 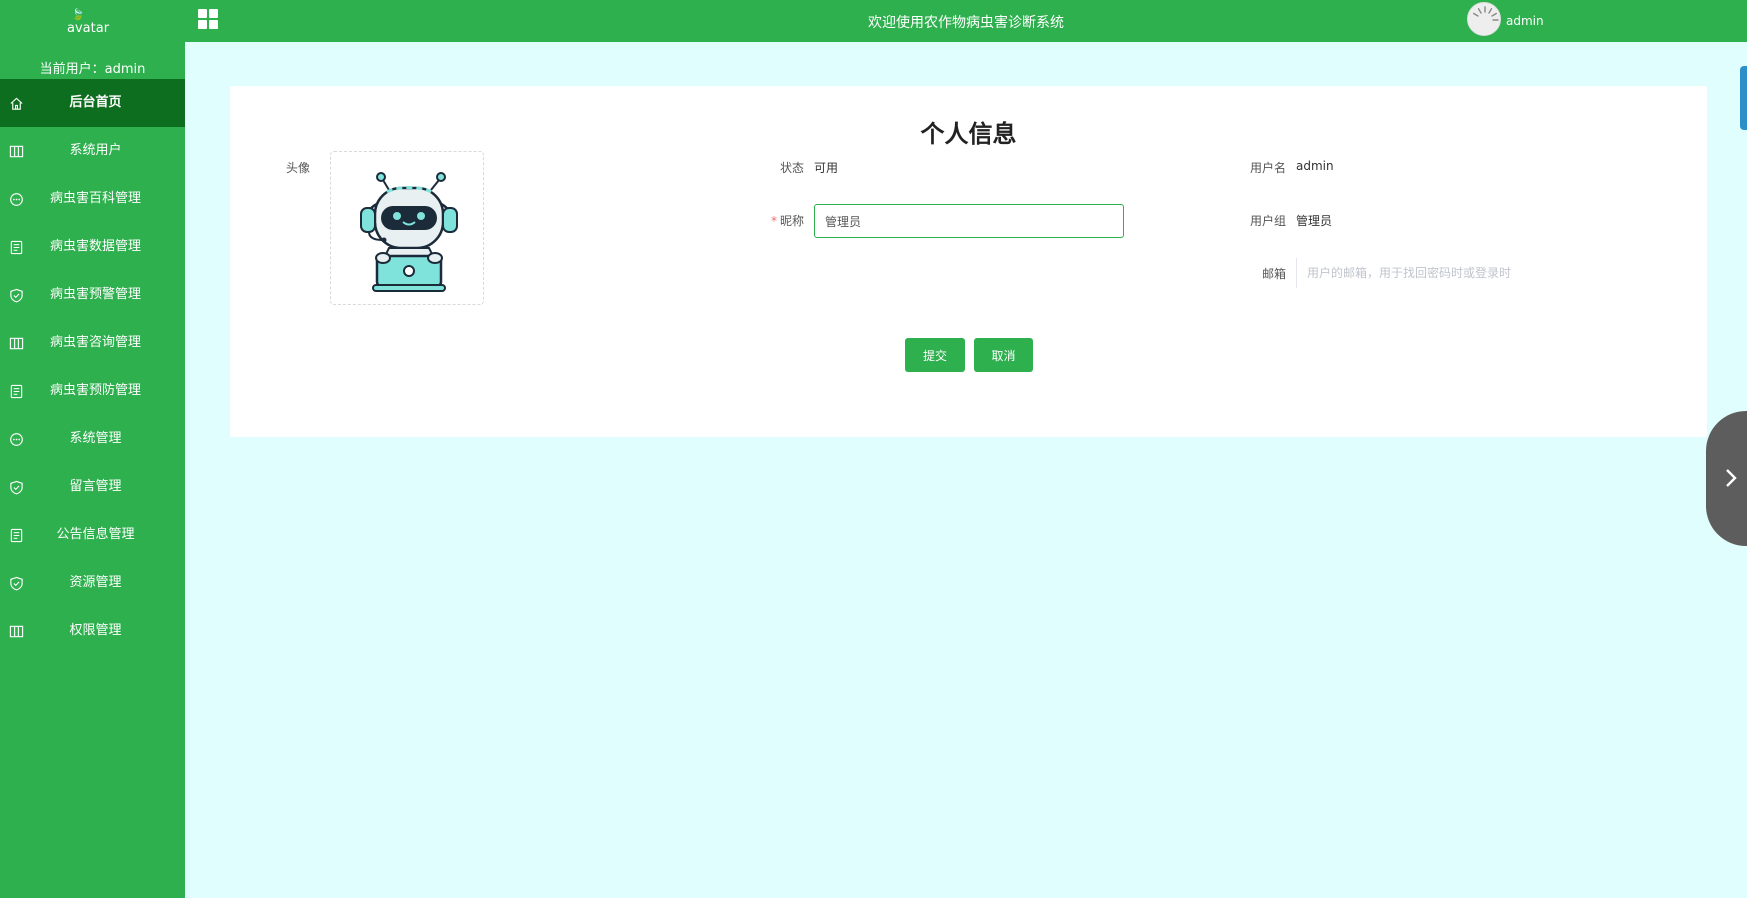 I want to click on sidebar-item-label: 病虫害预防管理, so click(x=95, y=390).